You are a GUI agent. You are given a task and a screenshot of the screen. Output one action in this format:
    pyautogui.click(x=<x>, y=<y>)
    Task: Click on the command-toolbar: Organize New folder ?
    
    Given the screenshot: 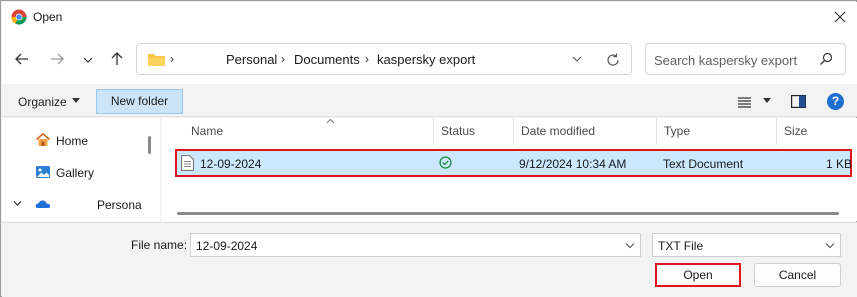 What is the action you would take?
    pyautogui.click(x=429, y=100)
    